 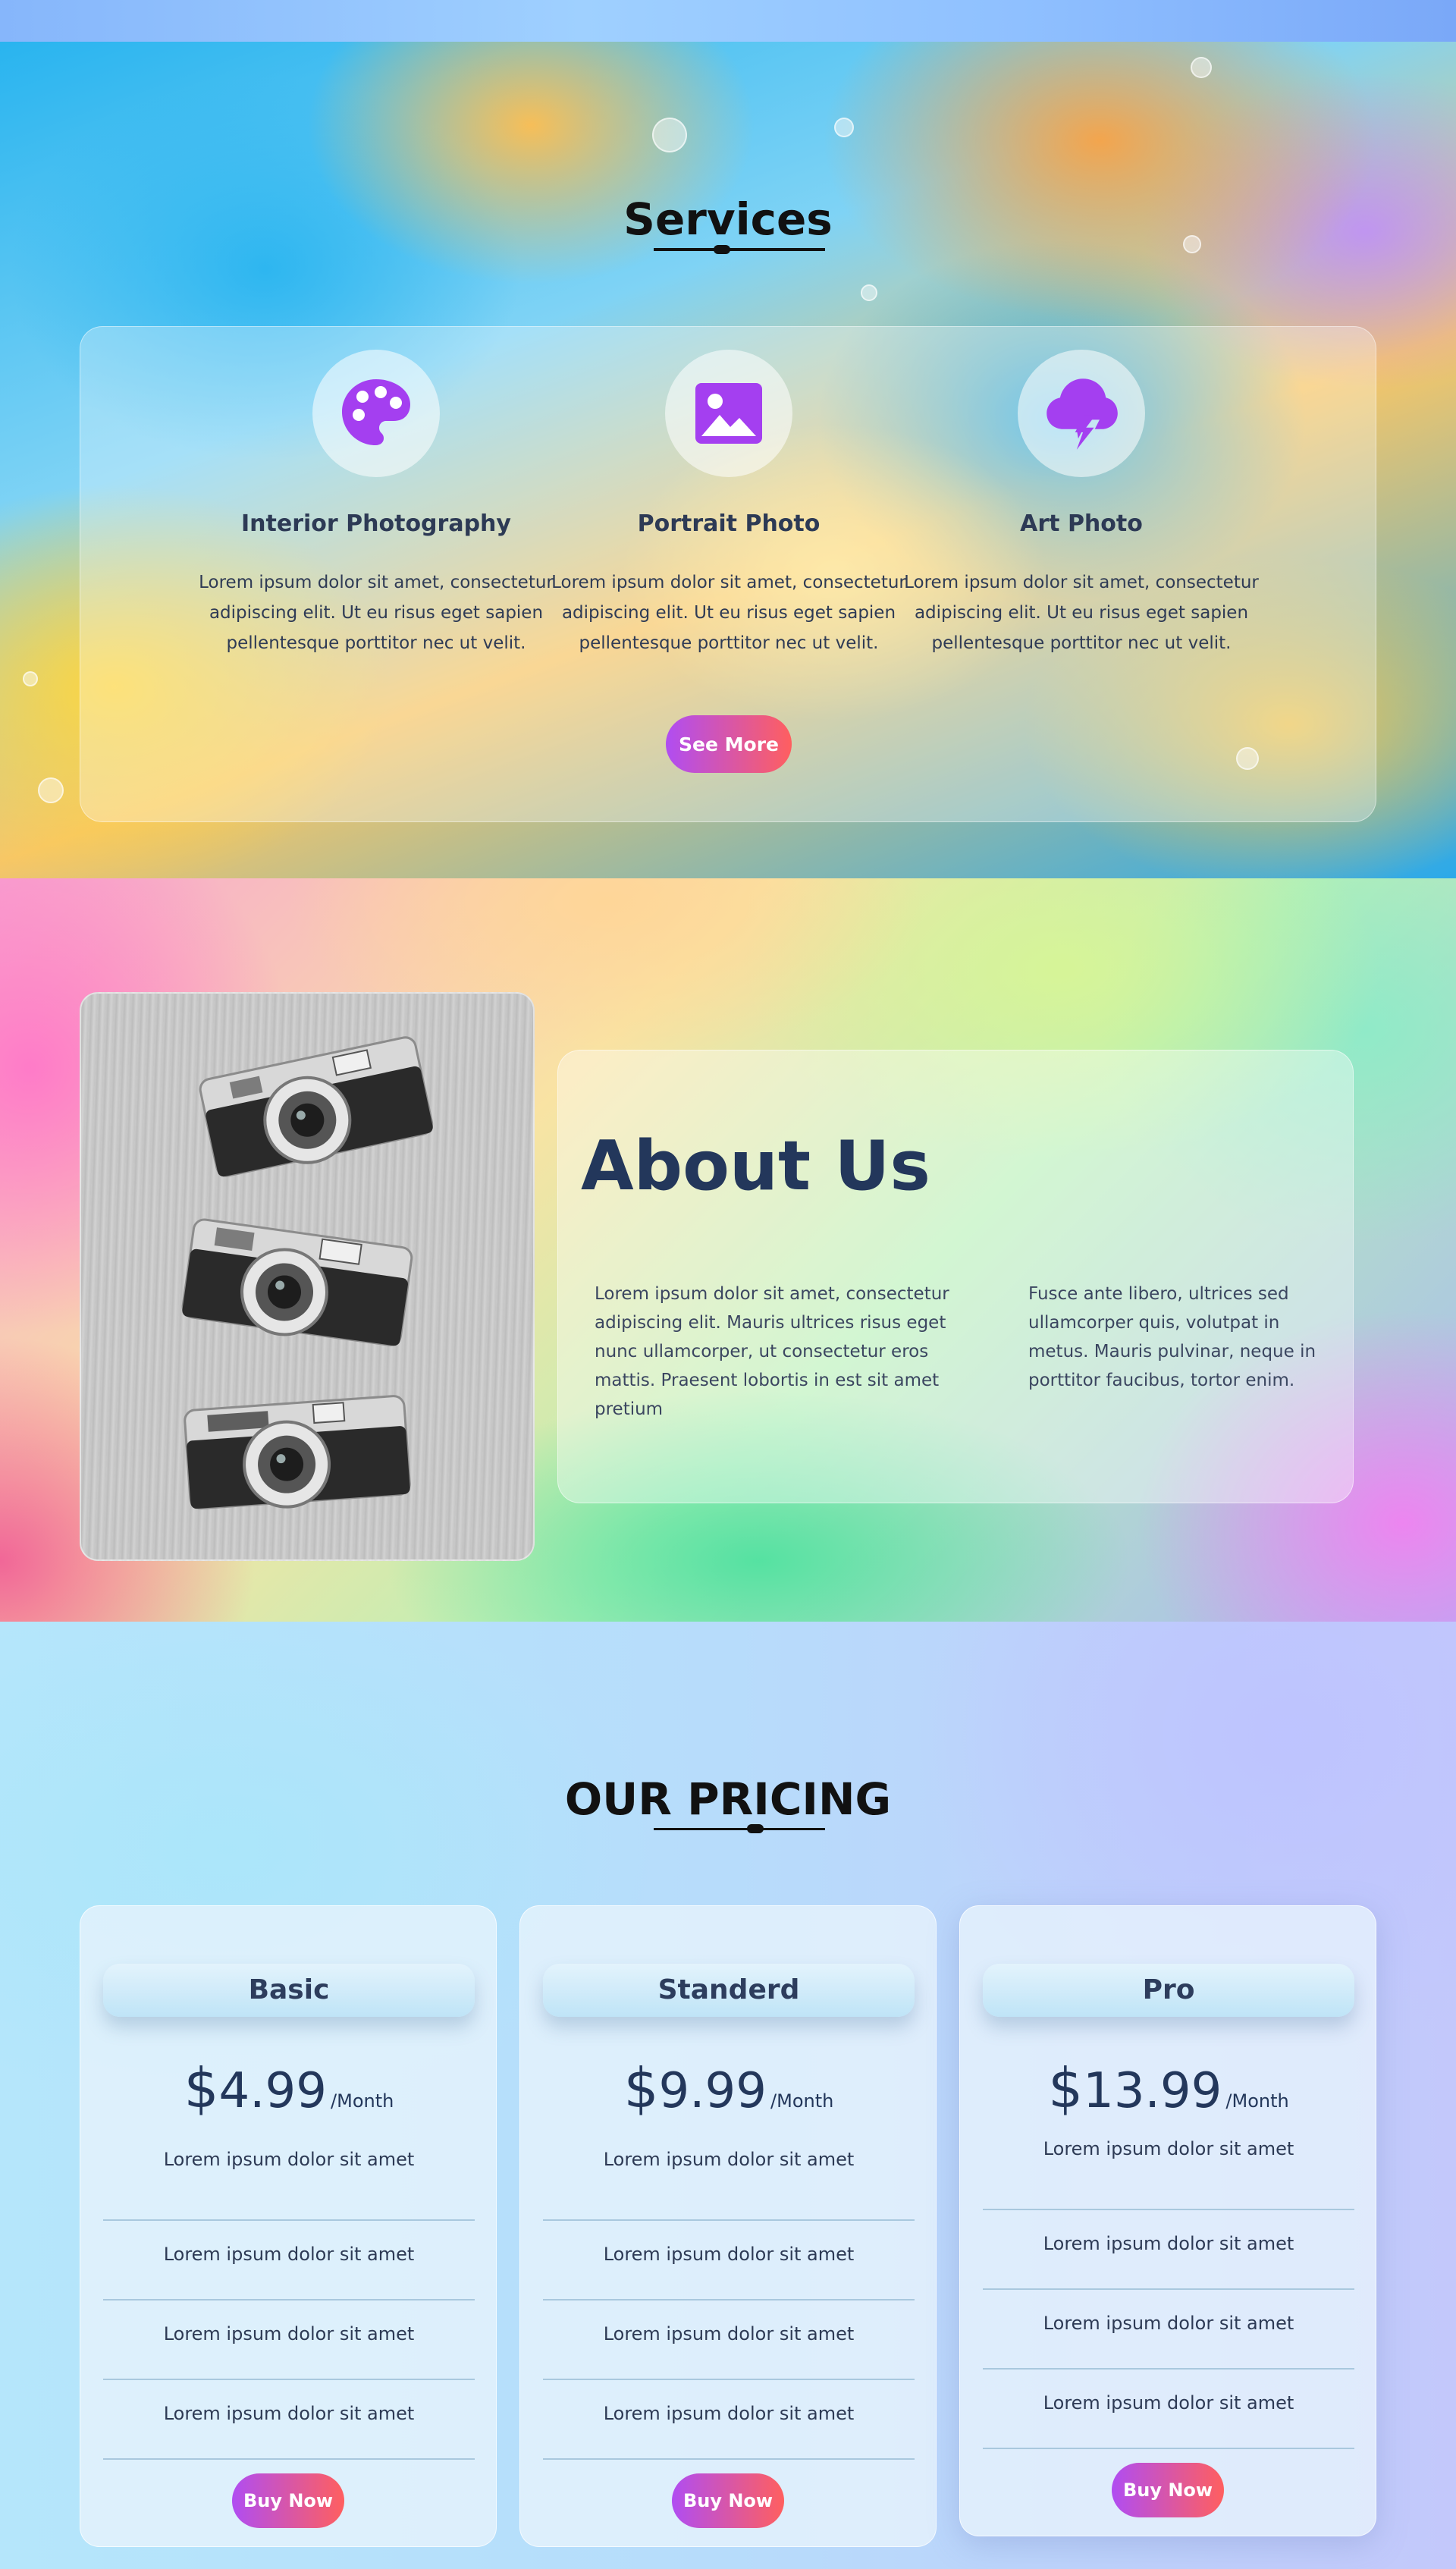 I want to click on plan-name: Standerd, so click(x=729, y=1990).